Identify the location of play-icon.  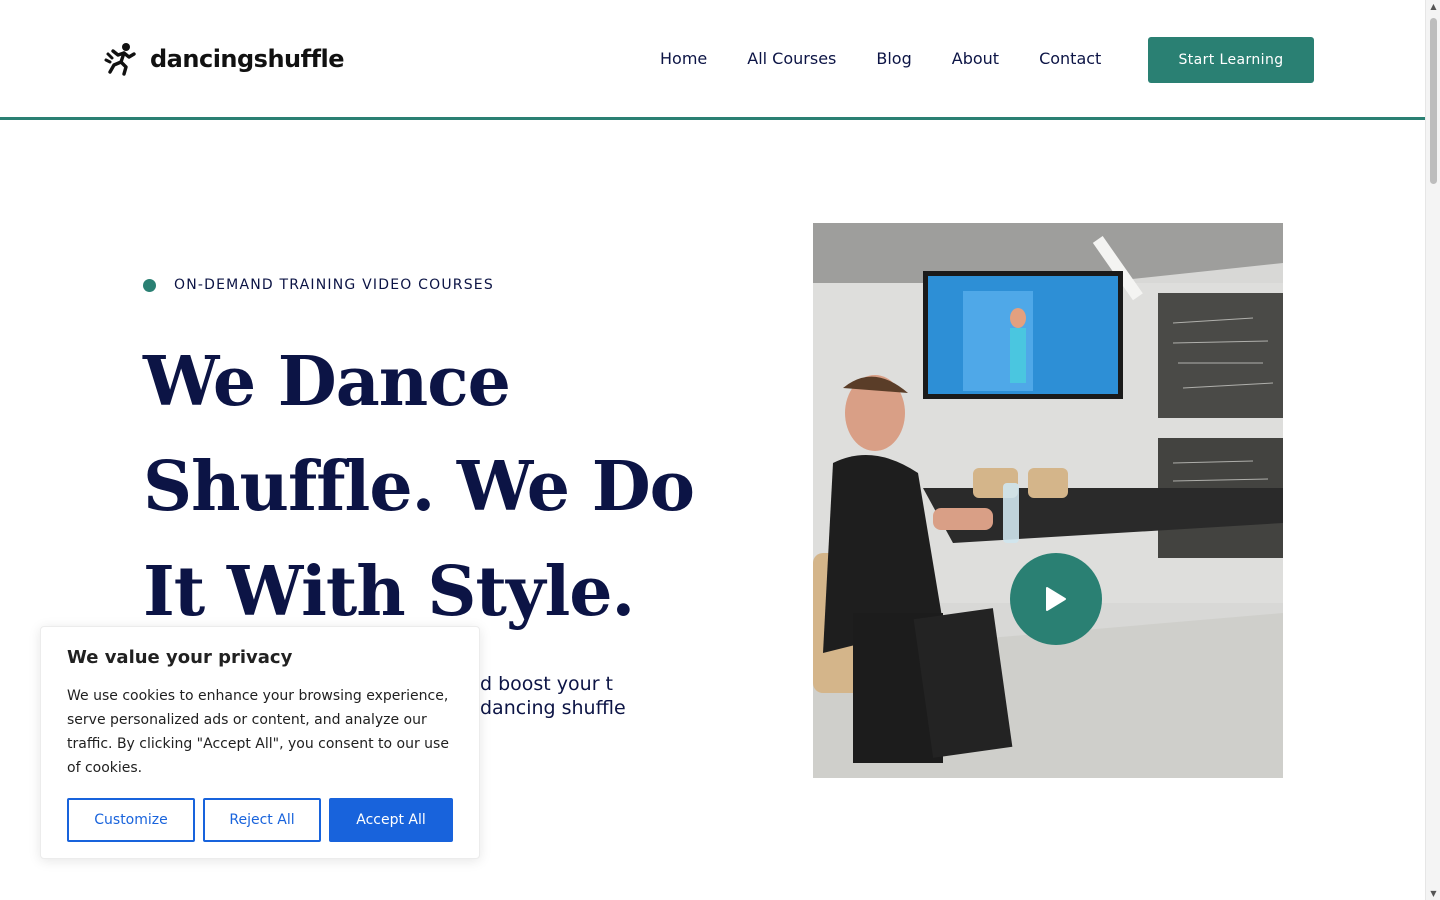
(1056, 599).